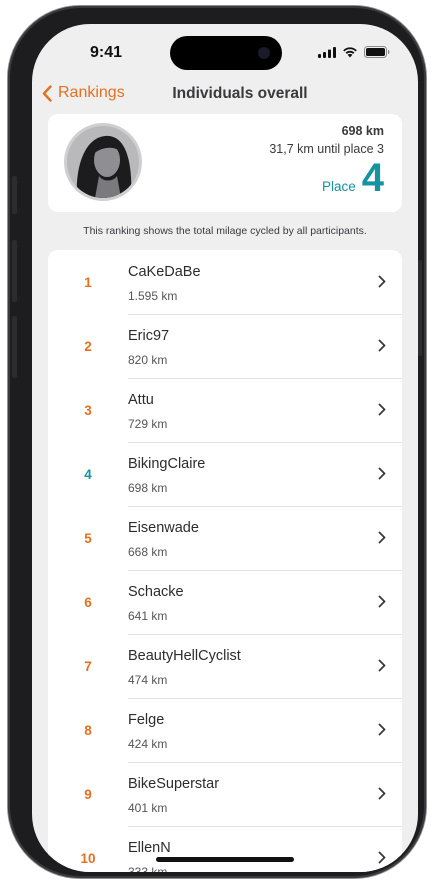  What do you see at coordinates (264, 53) in the screenshot?
I see `front-camera` at bounding box center [264, 53].